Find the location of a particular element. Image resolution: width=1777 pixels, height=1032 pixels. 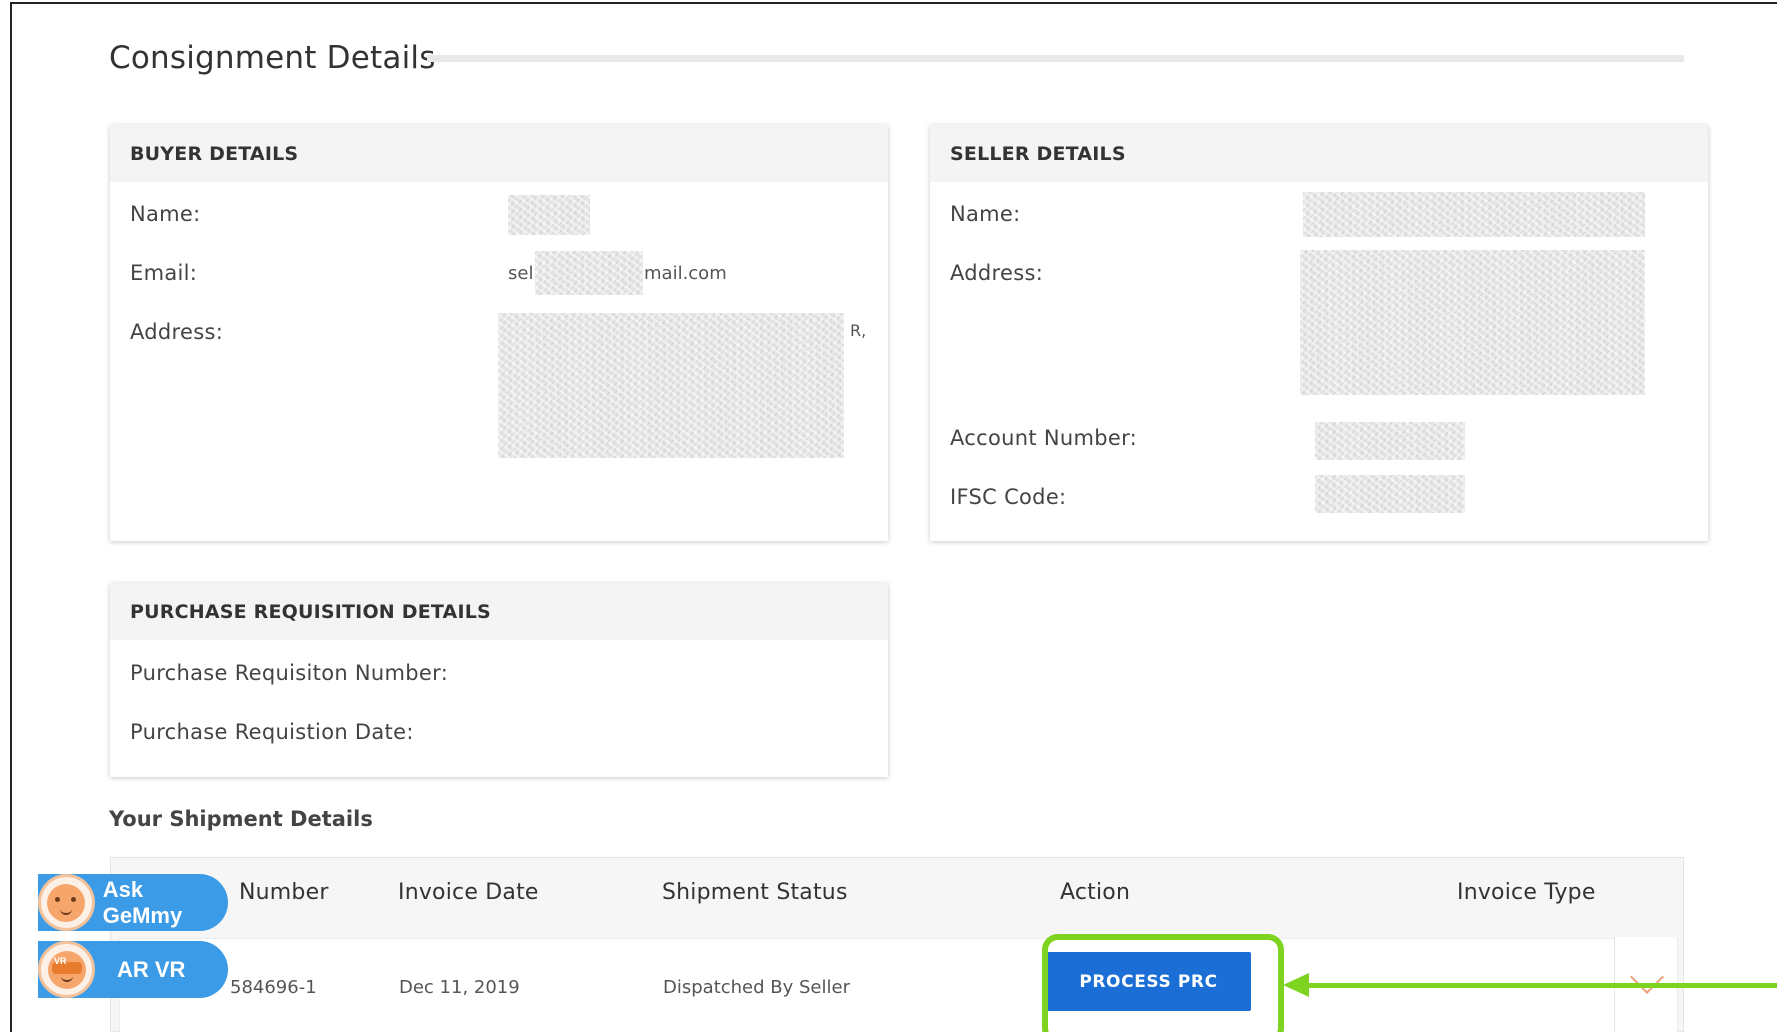

buyer-email-suffix: mail.com is located at coordinates (685, 273).